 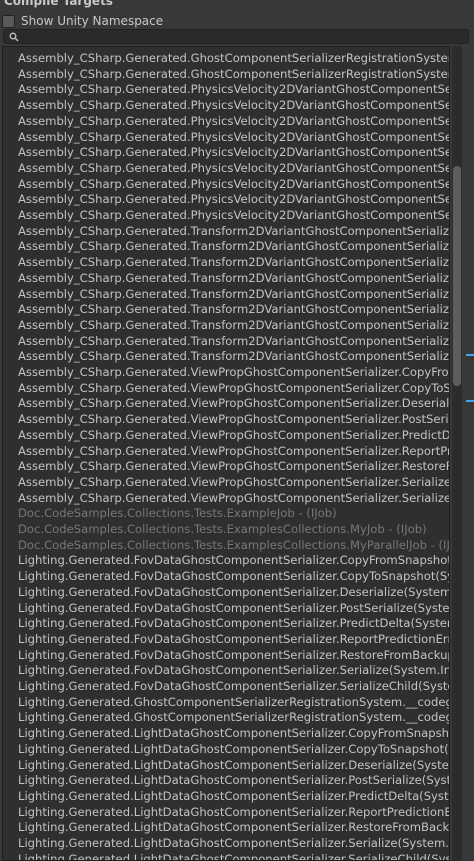 What do you see at coordinates (58, 4) in the screenshot?
I see `section-title: Compile Targets` at bounding box center [58, 4].